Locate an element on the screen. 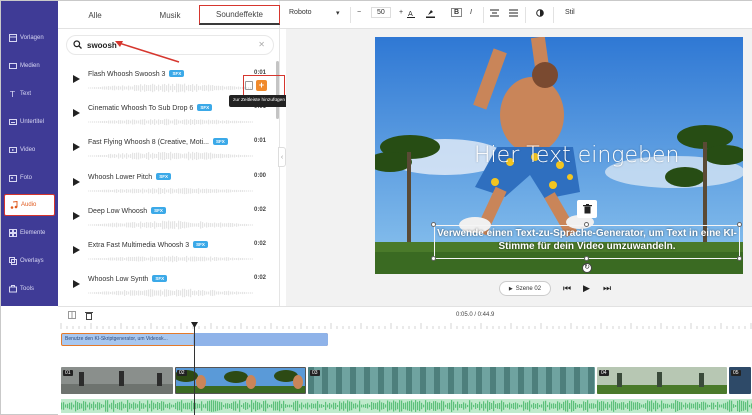 This screenshot has width=752, height=415. nav-item-audio: Audio is located at coordinates (29, 205).